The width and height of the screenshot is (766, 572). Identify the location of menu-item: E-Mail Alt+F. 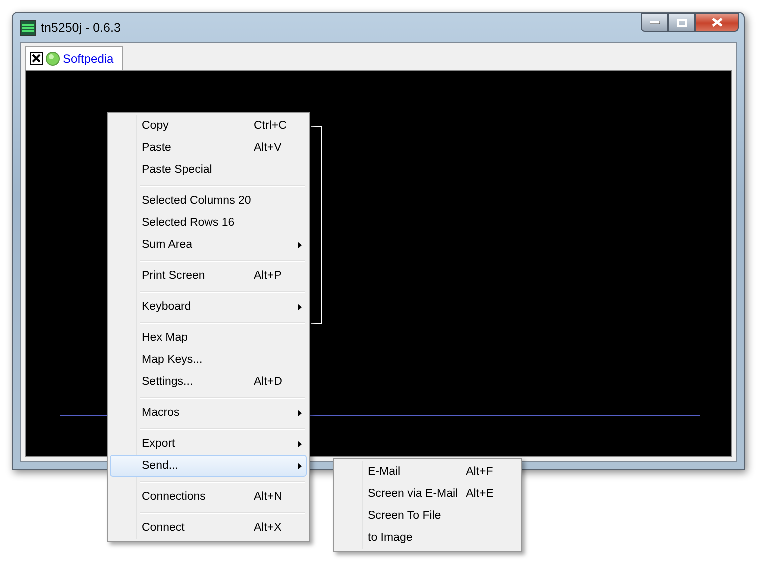
(428, 472).